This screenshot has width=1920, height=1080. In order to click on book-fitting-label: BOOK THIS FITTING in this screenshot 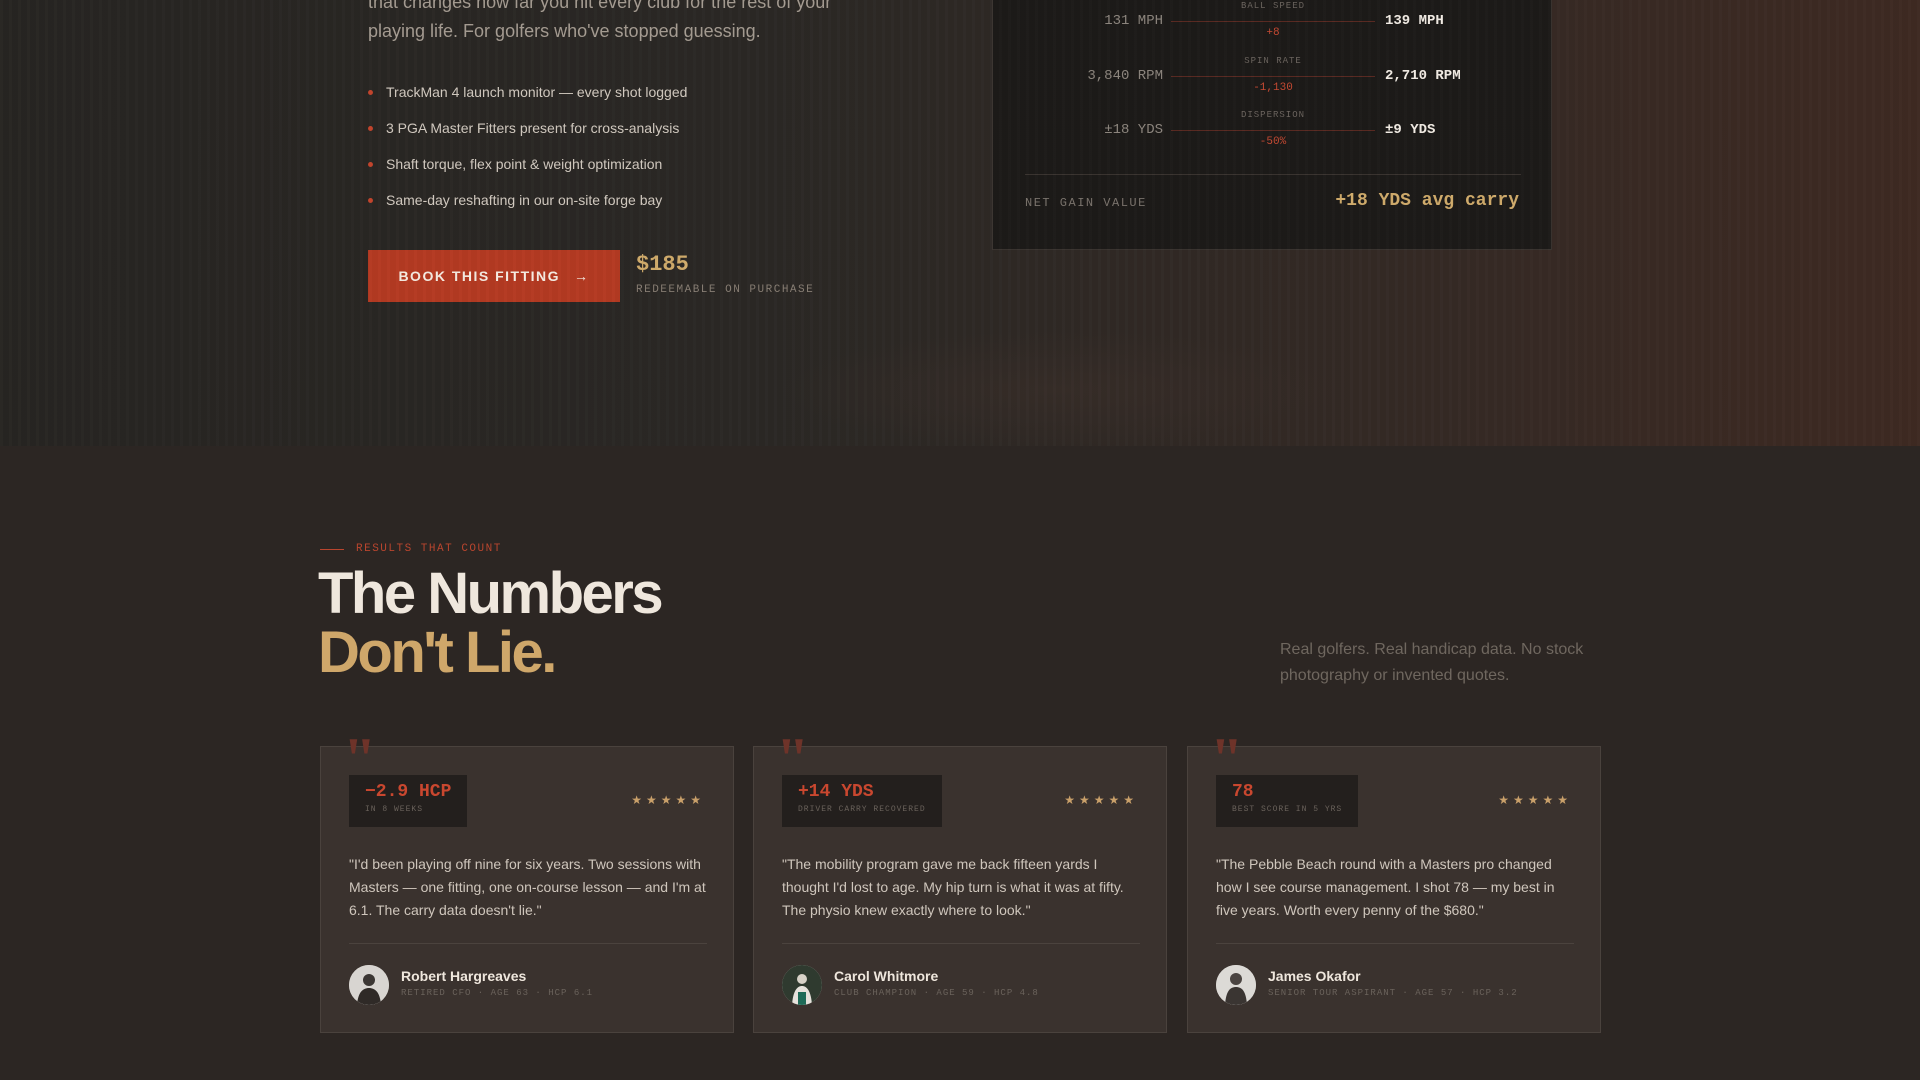, I will do `click(479, 276)`.